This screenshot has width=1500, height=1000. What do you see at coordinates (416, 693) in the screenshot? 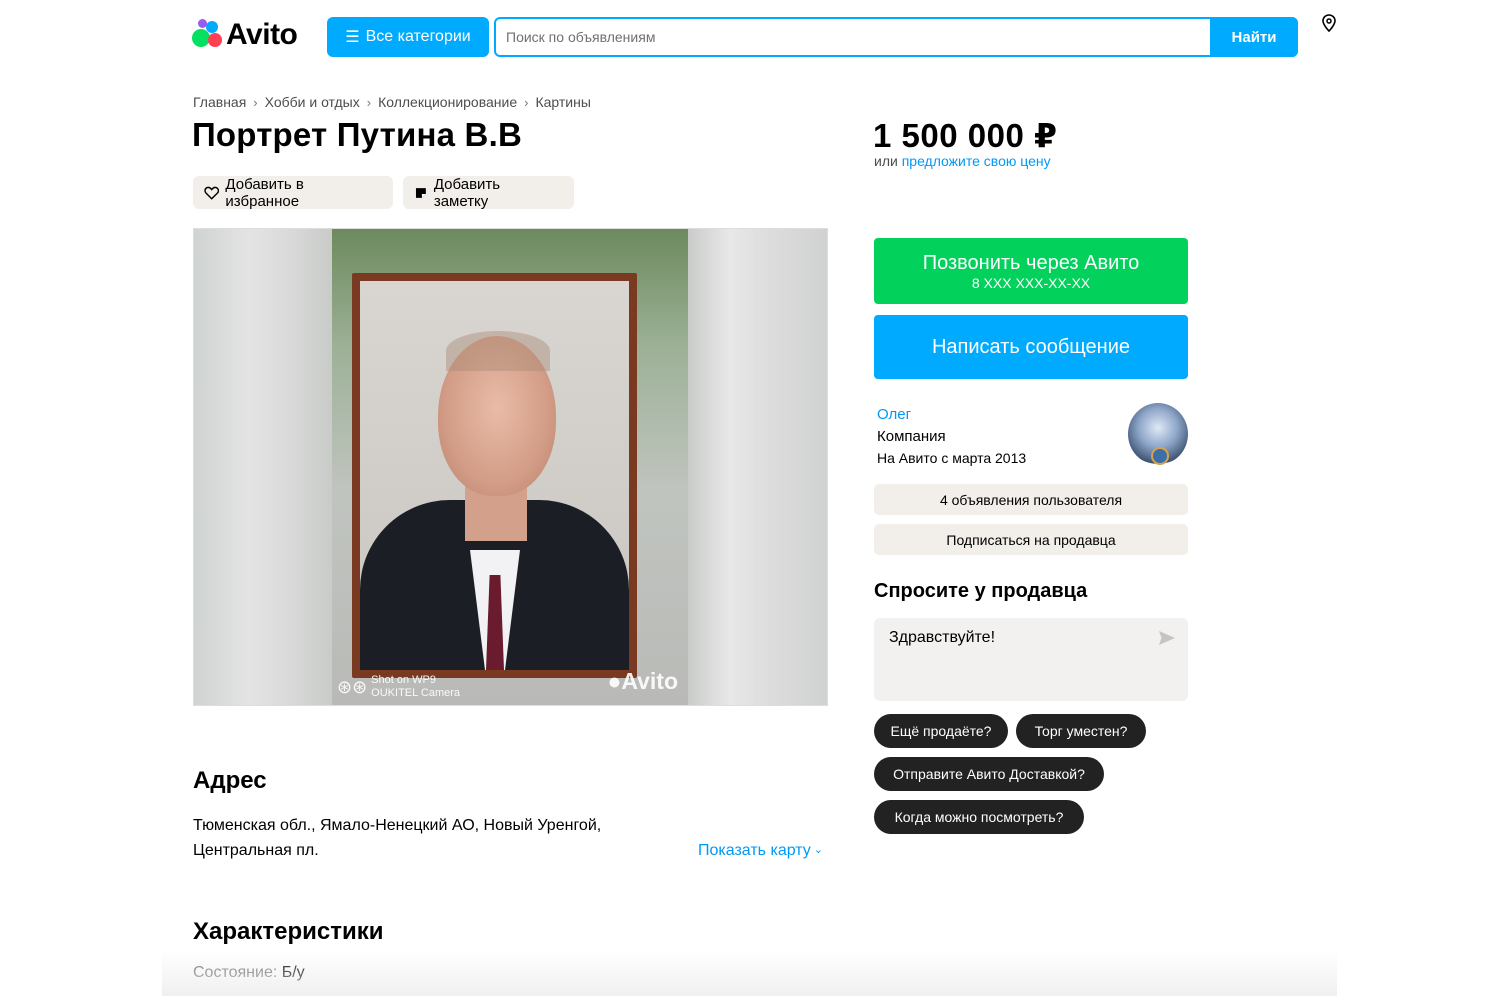
I see `watermark-line2: OUKITEL Camera` at bounding box center [416, 693].